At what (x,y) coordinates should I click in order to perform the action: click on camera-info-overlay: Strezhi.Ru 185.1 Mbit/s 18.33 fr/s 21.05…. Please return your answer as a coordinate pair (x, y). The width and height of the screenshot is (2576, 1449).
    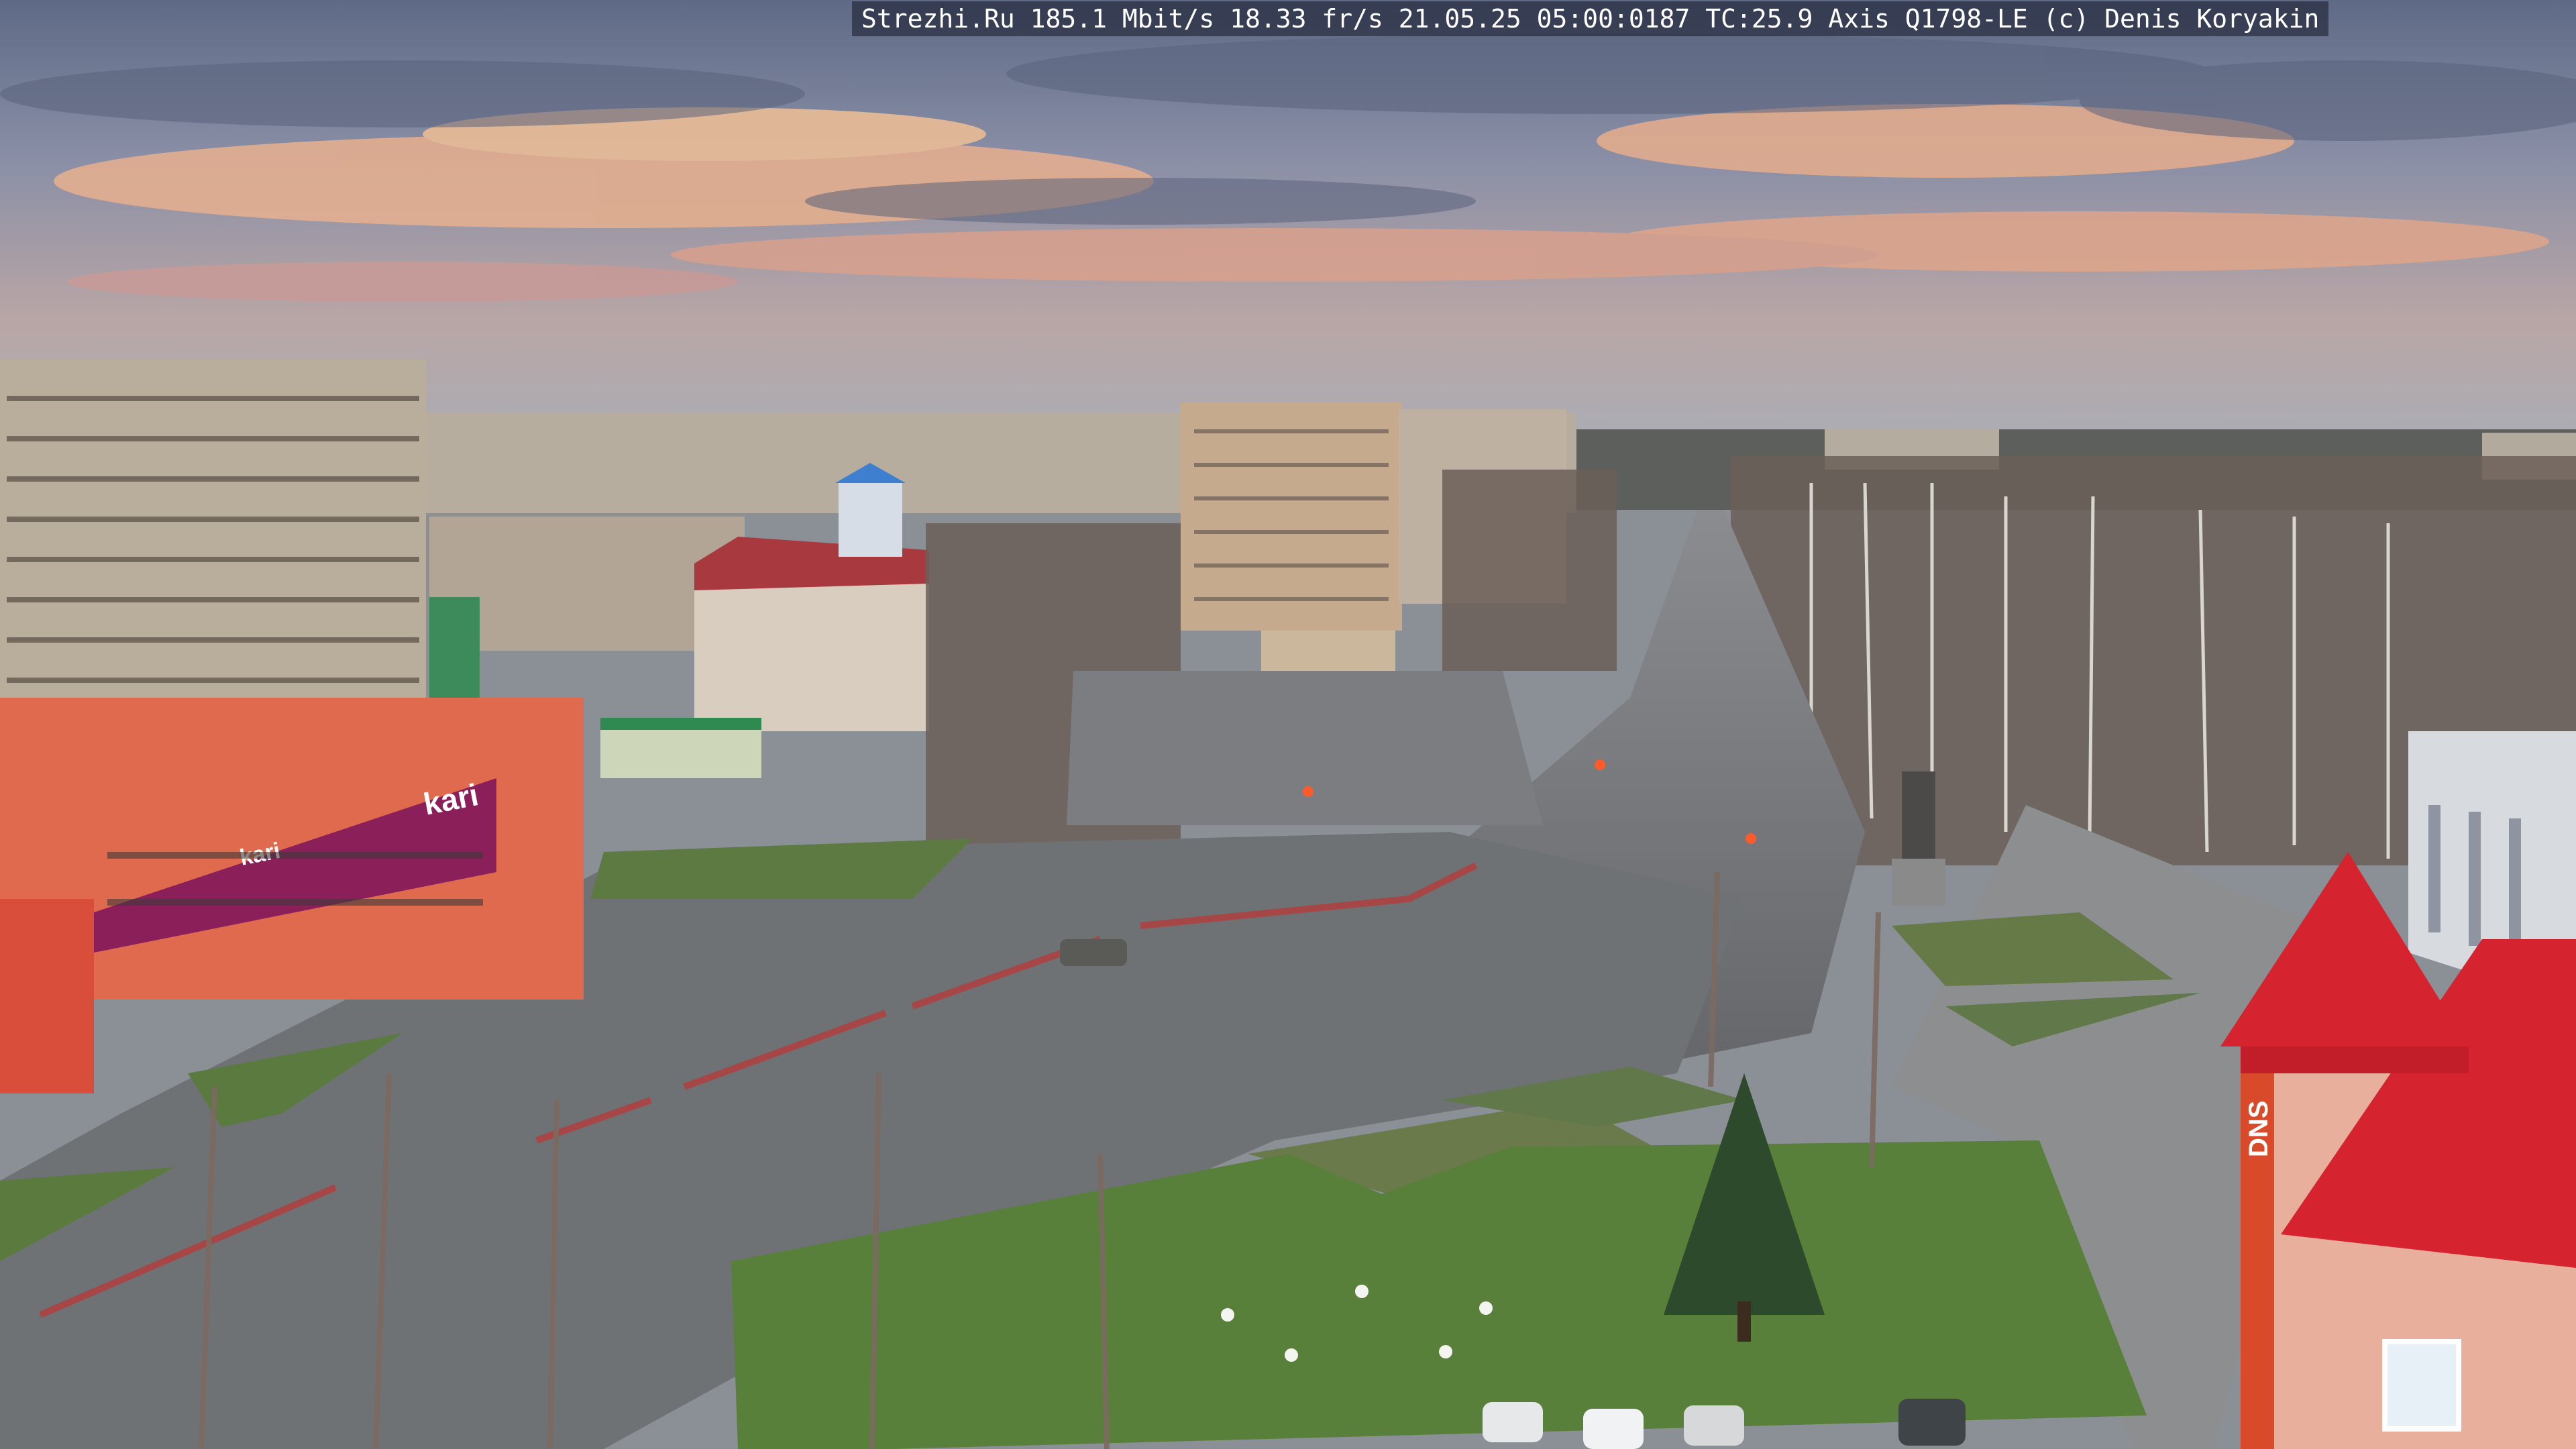
    Looking at the image, I should click on (1590, 18).